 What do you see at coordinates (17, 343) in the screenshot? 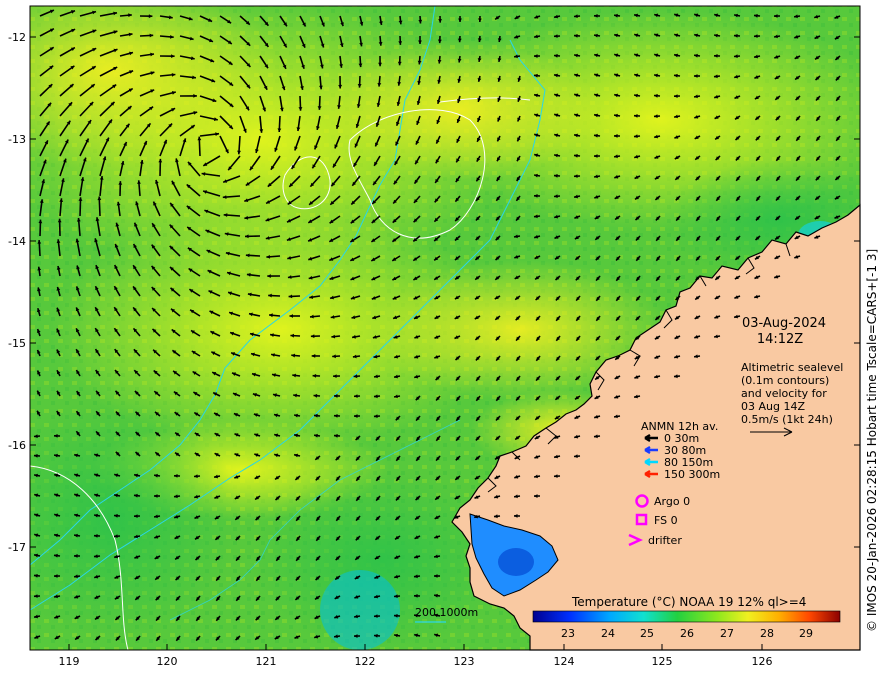
I see `y-tick-label: -15` at bounding box center [17, 343].